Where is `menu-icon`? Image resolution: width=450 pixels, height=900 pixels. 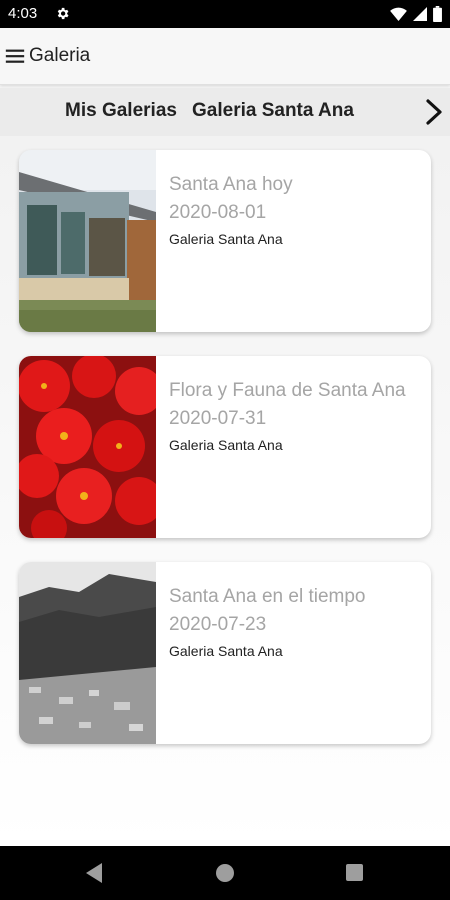
menu-icon is located at coordinates (15, 56).